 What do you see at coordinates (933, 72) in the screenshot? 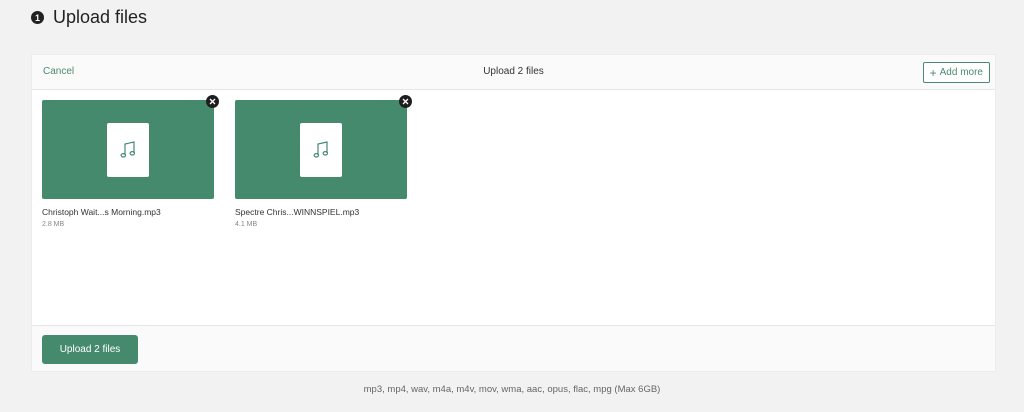
I see `plus-icon: +` at bounding box center [933, 72].